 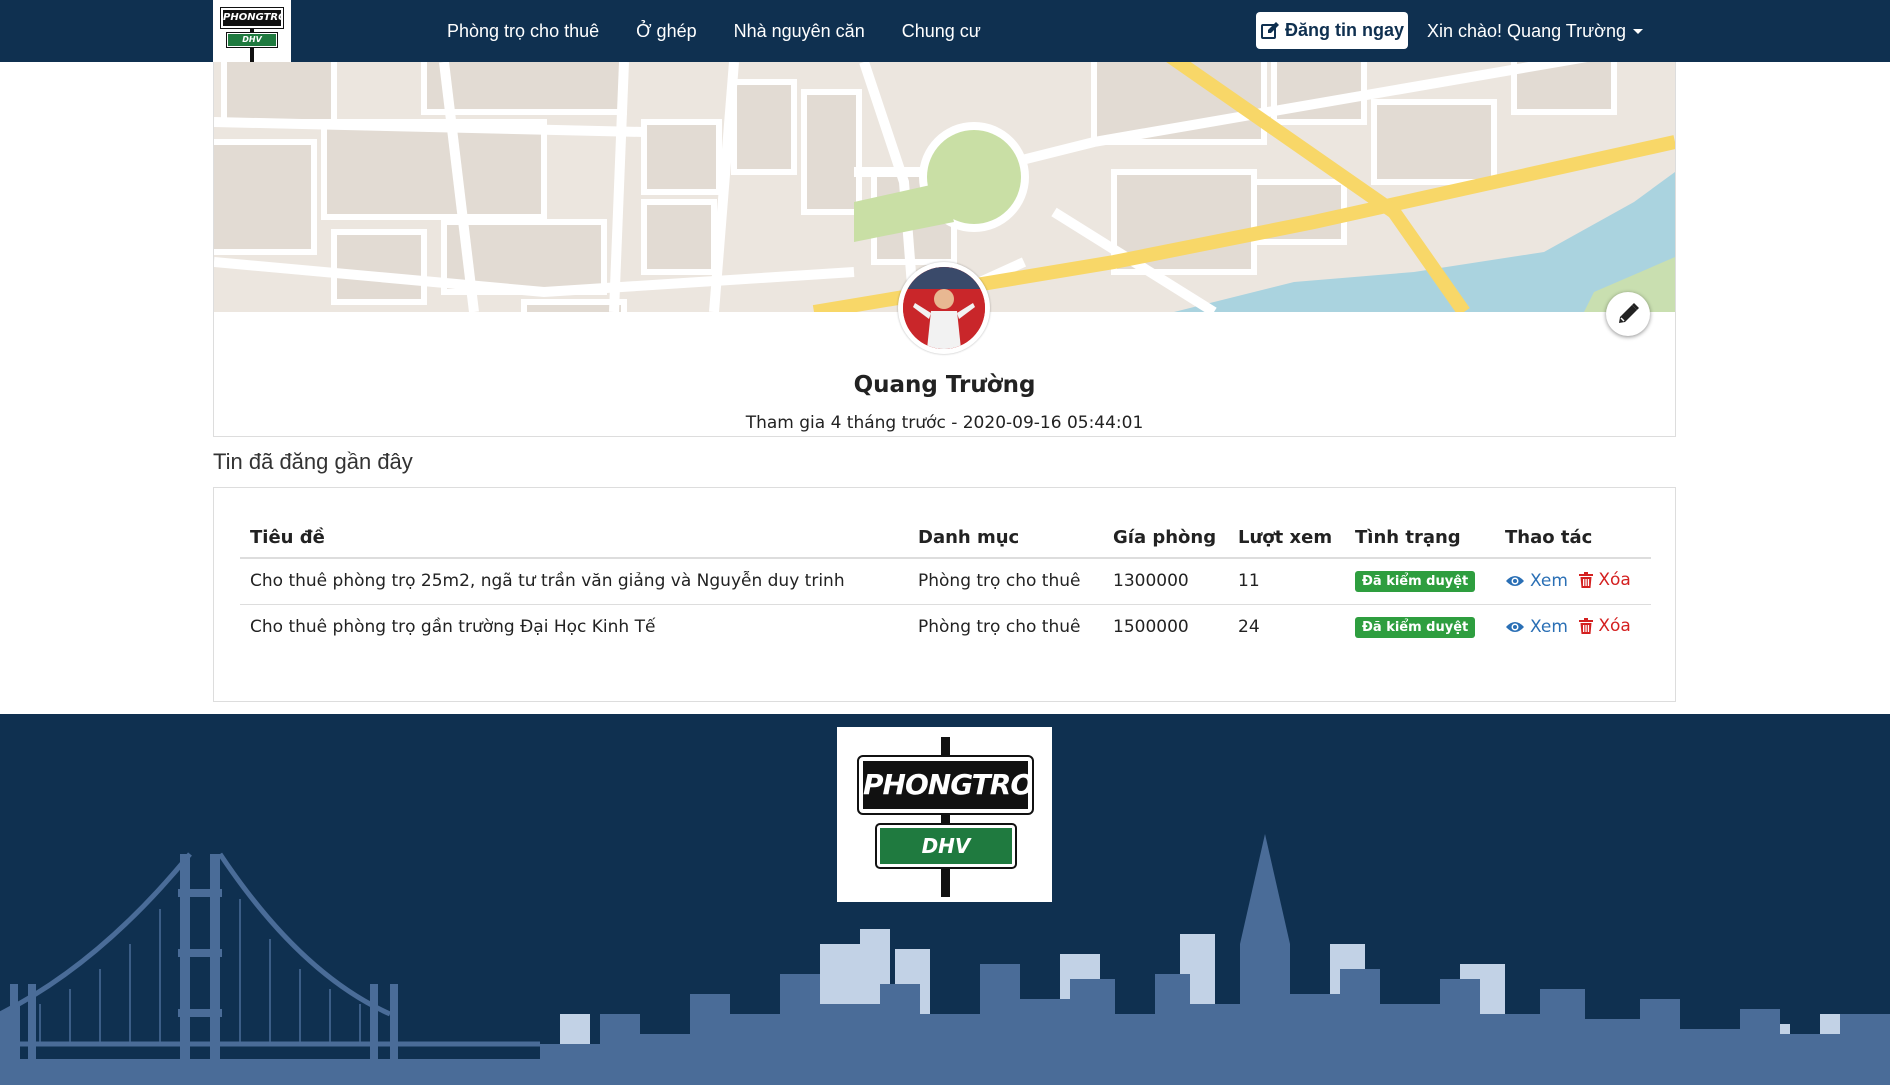 What do you see at coordinates (574, 538) in the screenshot?
I see `col-title: Tiêu đề` at bounding box center [574, 538].